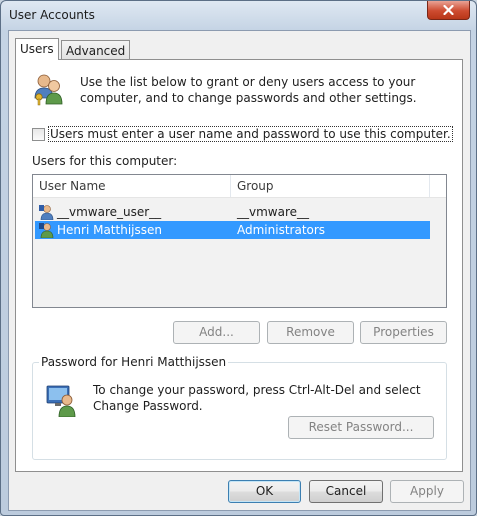 The width and height of the screenshot is (477, 516). Describe the element at coordinates (232, 230) in the screenshot. I see `table-row-selected: Henri Matthijssen Administrators` at that location.